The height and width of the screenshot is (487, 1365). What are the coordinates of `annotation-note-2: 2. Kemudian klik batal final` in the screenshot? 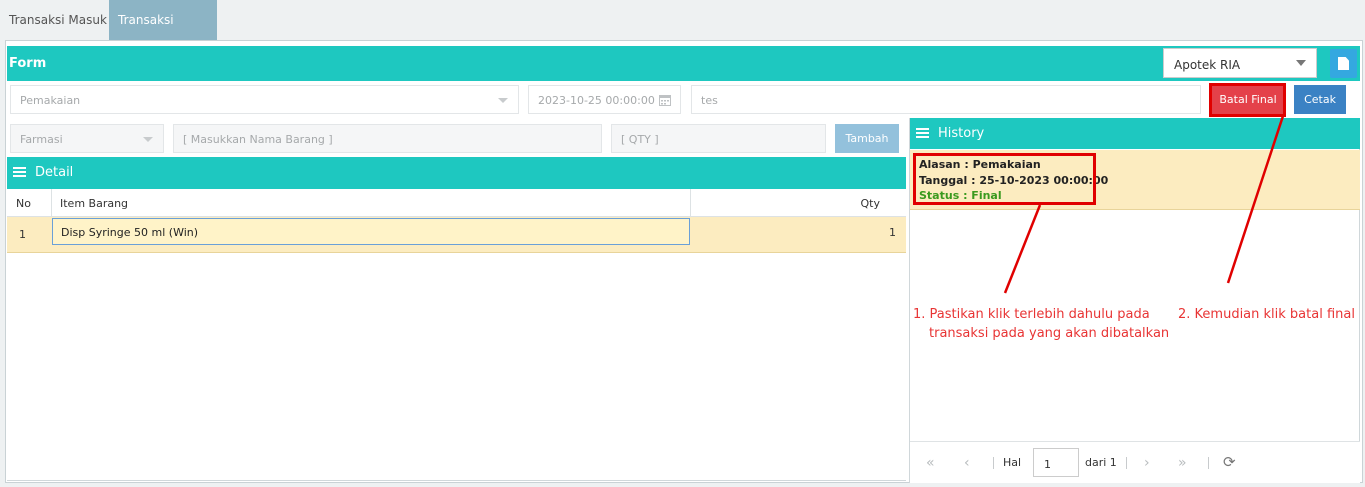 It's located at (1266, 314).